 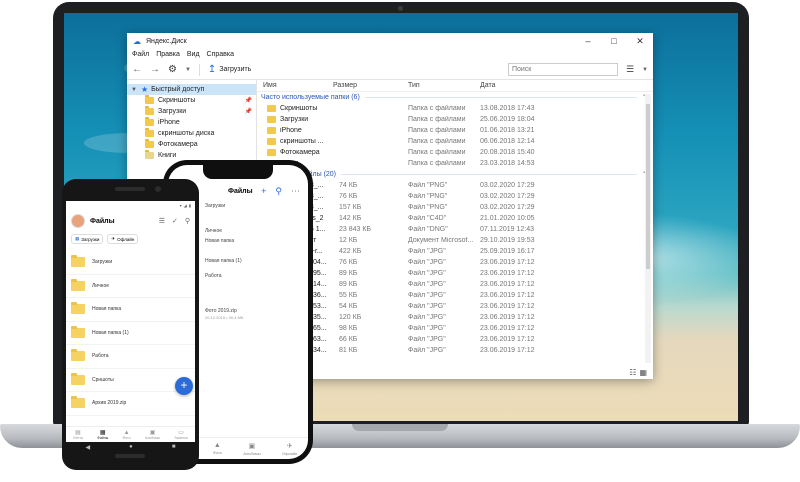 What do you see at coordinates (184, 386) in the screenshot?
I see `add-fab-button: +` at bounding box center [184, 386].